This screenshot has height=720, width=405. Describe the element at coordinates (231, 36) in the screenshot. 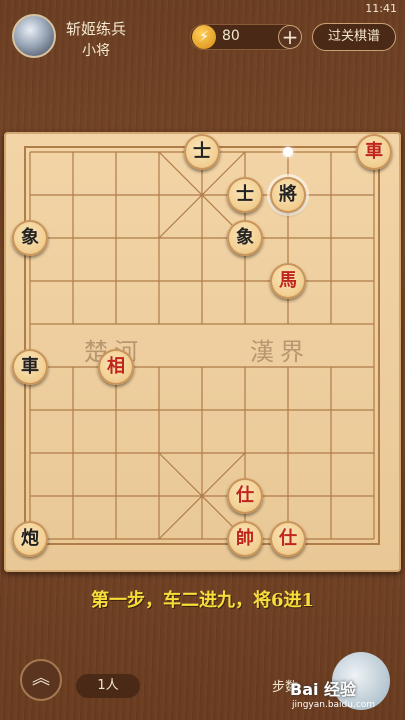

I see `energy-value: 80` at that location.